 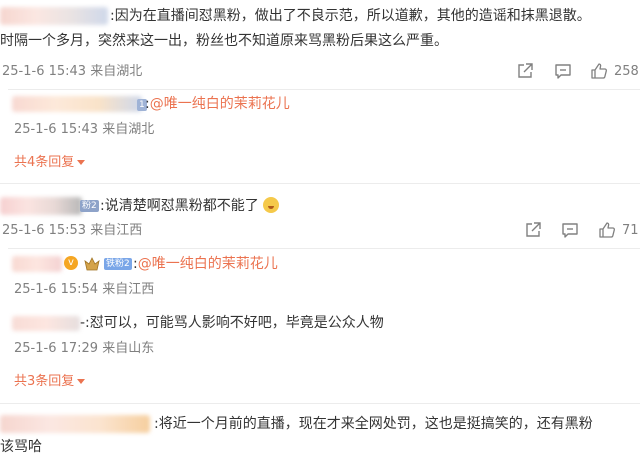 I want to click on comment-text-line2: 时隔一个多月，突然来这一出，粉丝也不知道原来骂黑粉后果这么严重。, so click(x=224, y=41).